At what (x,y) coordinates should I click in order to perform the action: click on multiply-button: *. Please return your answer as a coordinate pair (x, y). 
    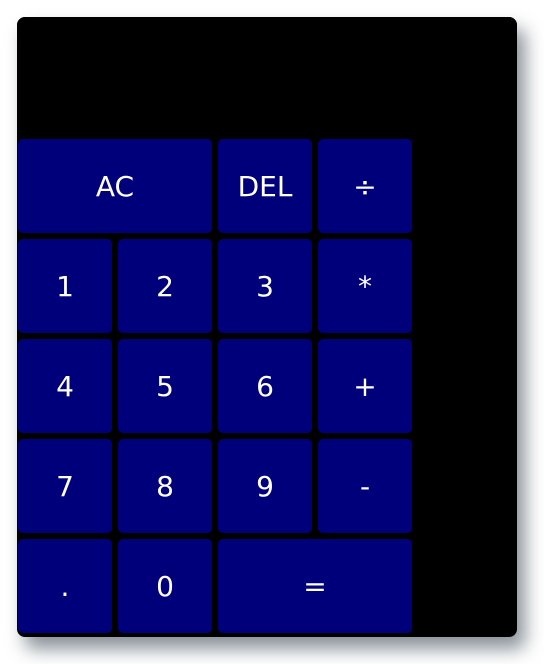
    Looking at the image, I should click on (365, 286).